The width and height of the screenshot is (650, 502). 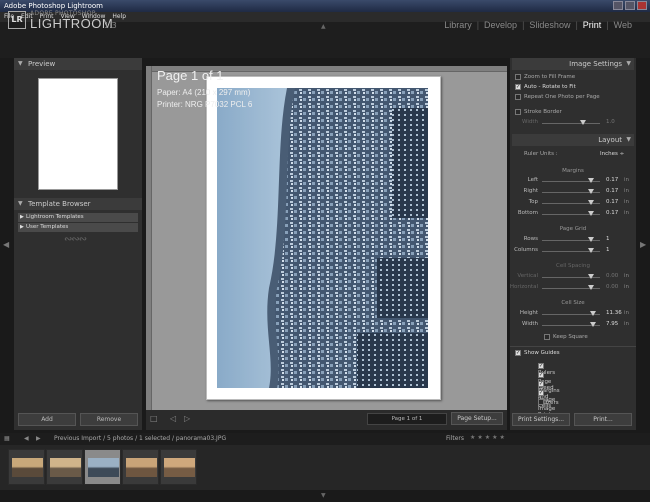 What do you see at coordinates (78, 204) in the screenshot?
I see `template-browser-header: ▼ Template Browser` at bounding box center [78, 204].